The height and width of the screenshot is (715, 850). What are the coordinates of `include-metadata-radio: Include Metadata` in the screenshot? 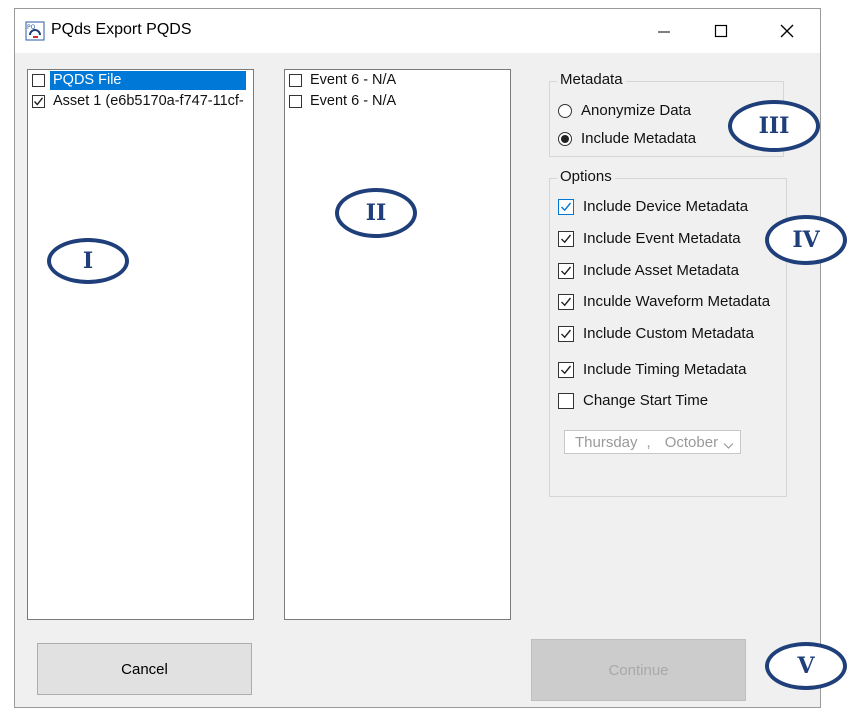 It's located at (627, 138).